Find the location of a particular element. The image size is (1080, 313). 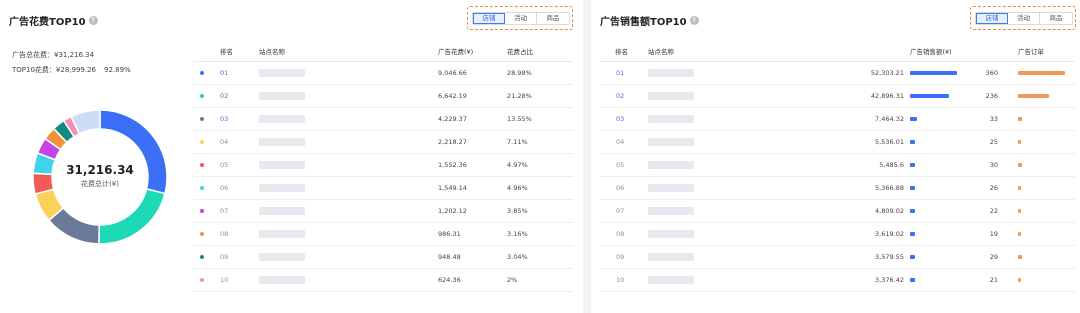

table-row: 04 5,536.01 25 is located at coordinates (837, 142).